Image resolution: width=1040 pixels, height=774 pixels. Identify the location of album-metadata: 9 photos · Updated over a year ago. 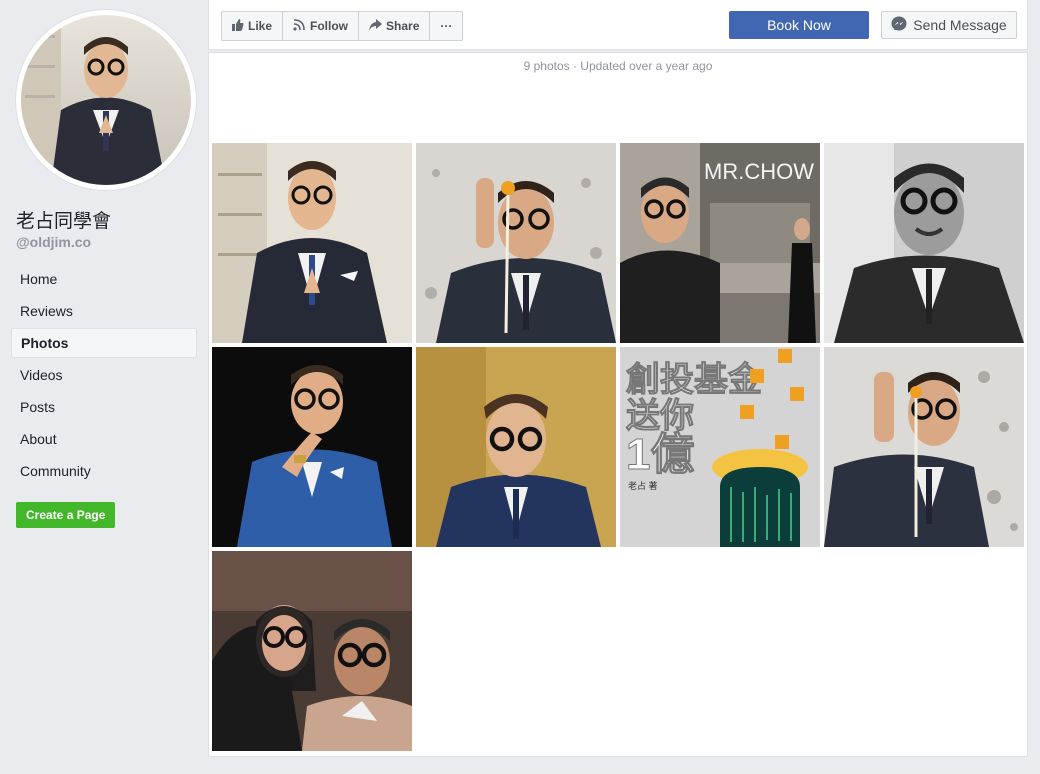
(618, 66).